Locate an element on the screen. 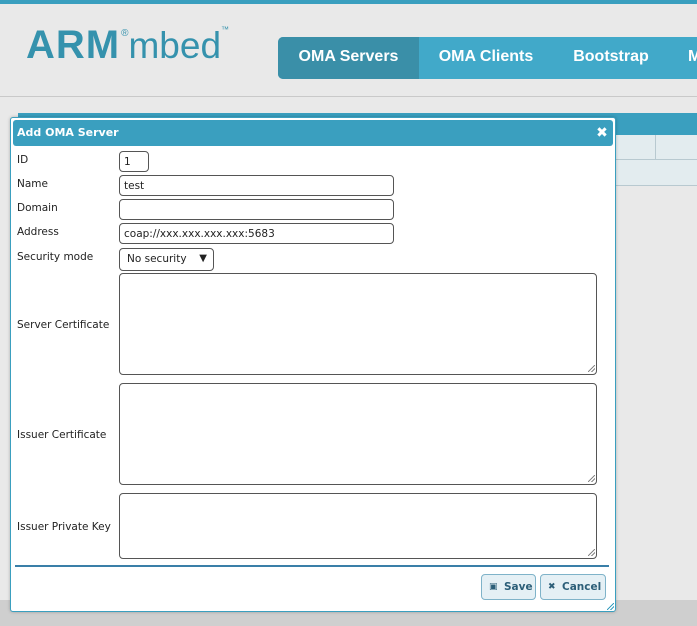 This screenshot has width=697, height=626. security-mode-label: Security mode is located at coordinates (55, 257).